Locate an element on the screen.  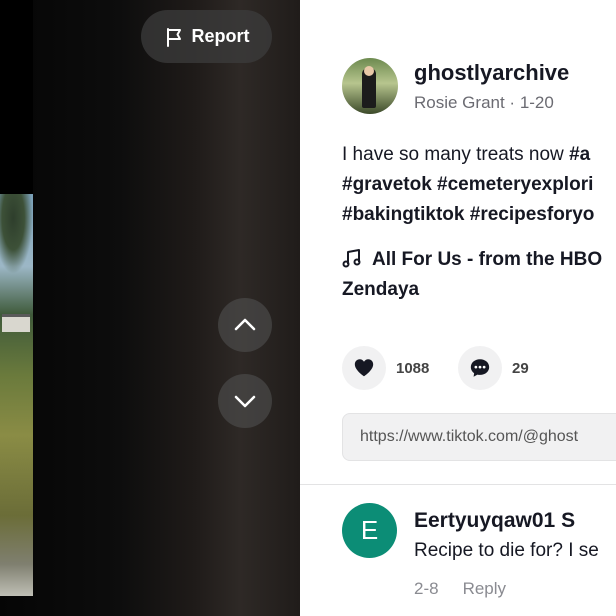
author-username: ghostlyarchive is located at coordinates (491, 73).